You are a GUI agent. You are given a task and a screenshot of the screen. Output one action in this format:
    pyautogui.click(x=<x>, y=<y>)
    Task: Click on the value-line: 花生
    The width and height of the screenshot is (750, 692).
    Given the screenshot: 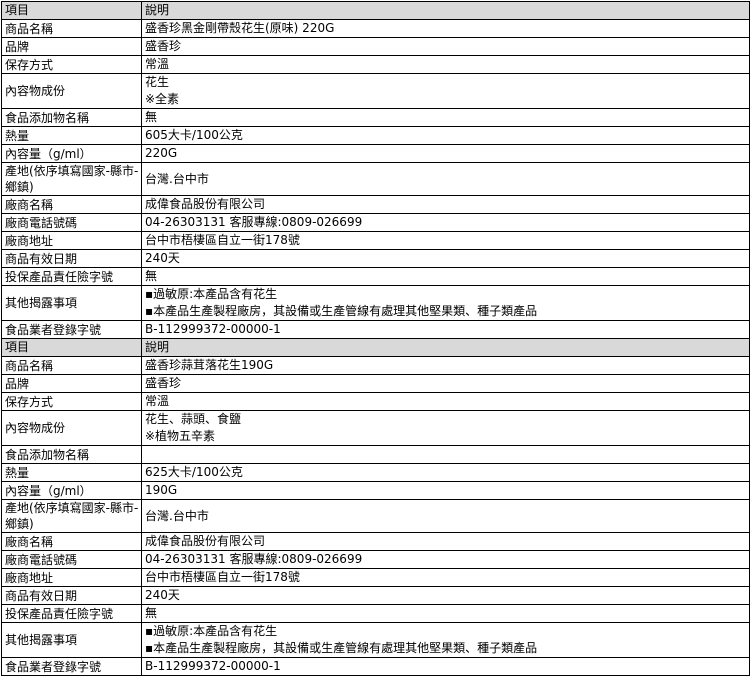 What is the action you would take?
    pyautogui.click(x=157, y=82)
    